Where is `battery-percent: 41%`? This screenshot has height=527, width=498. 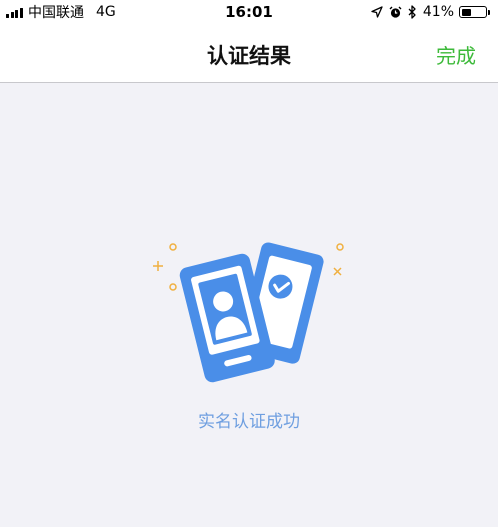
battery-percent: 41% is located at coordinates (438, 12).